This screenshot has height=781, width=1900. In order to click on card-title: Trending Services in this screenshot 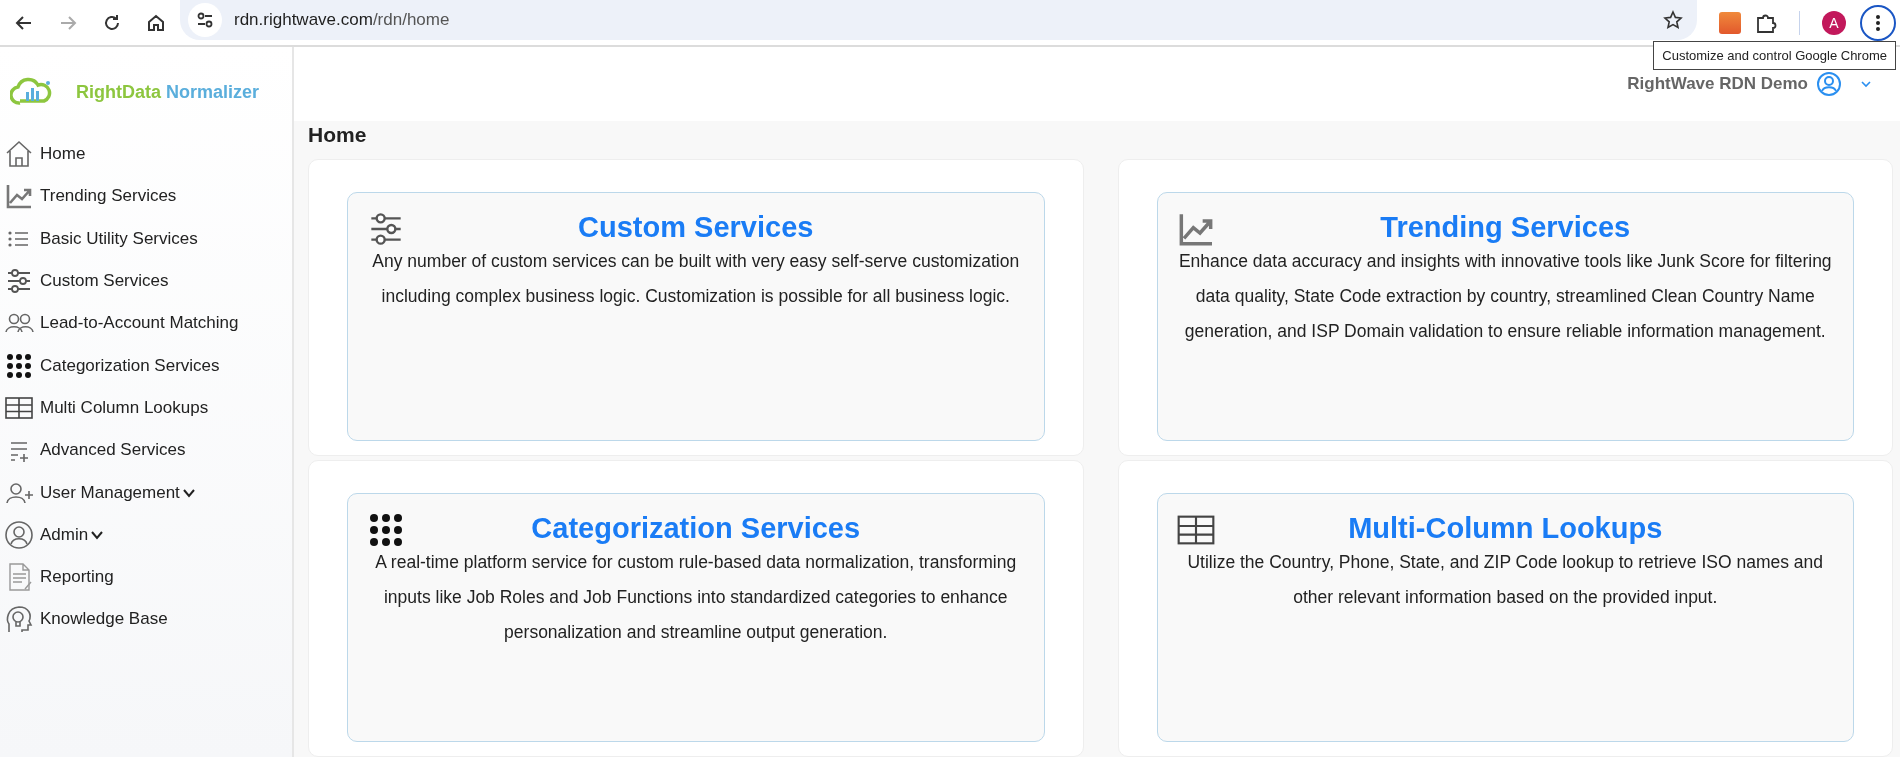, I will do `click(1505, 227)`.